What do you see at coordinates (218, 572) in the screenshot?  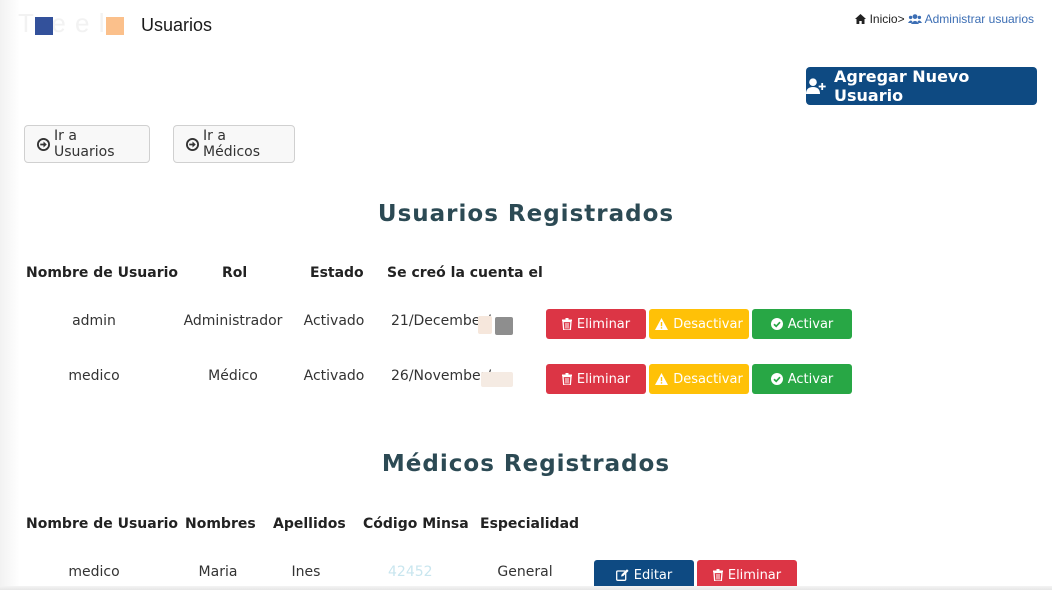 I see `doctor-names: Maria` at bounding box center [218, 572].